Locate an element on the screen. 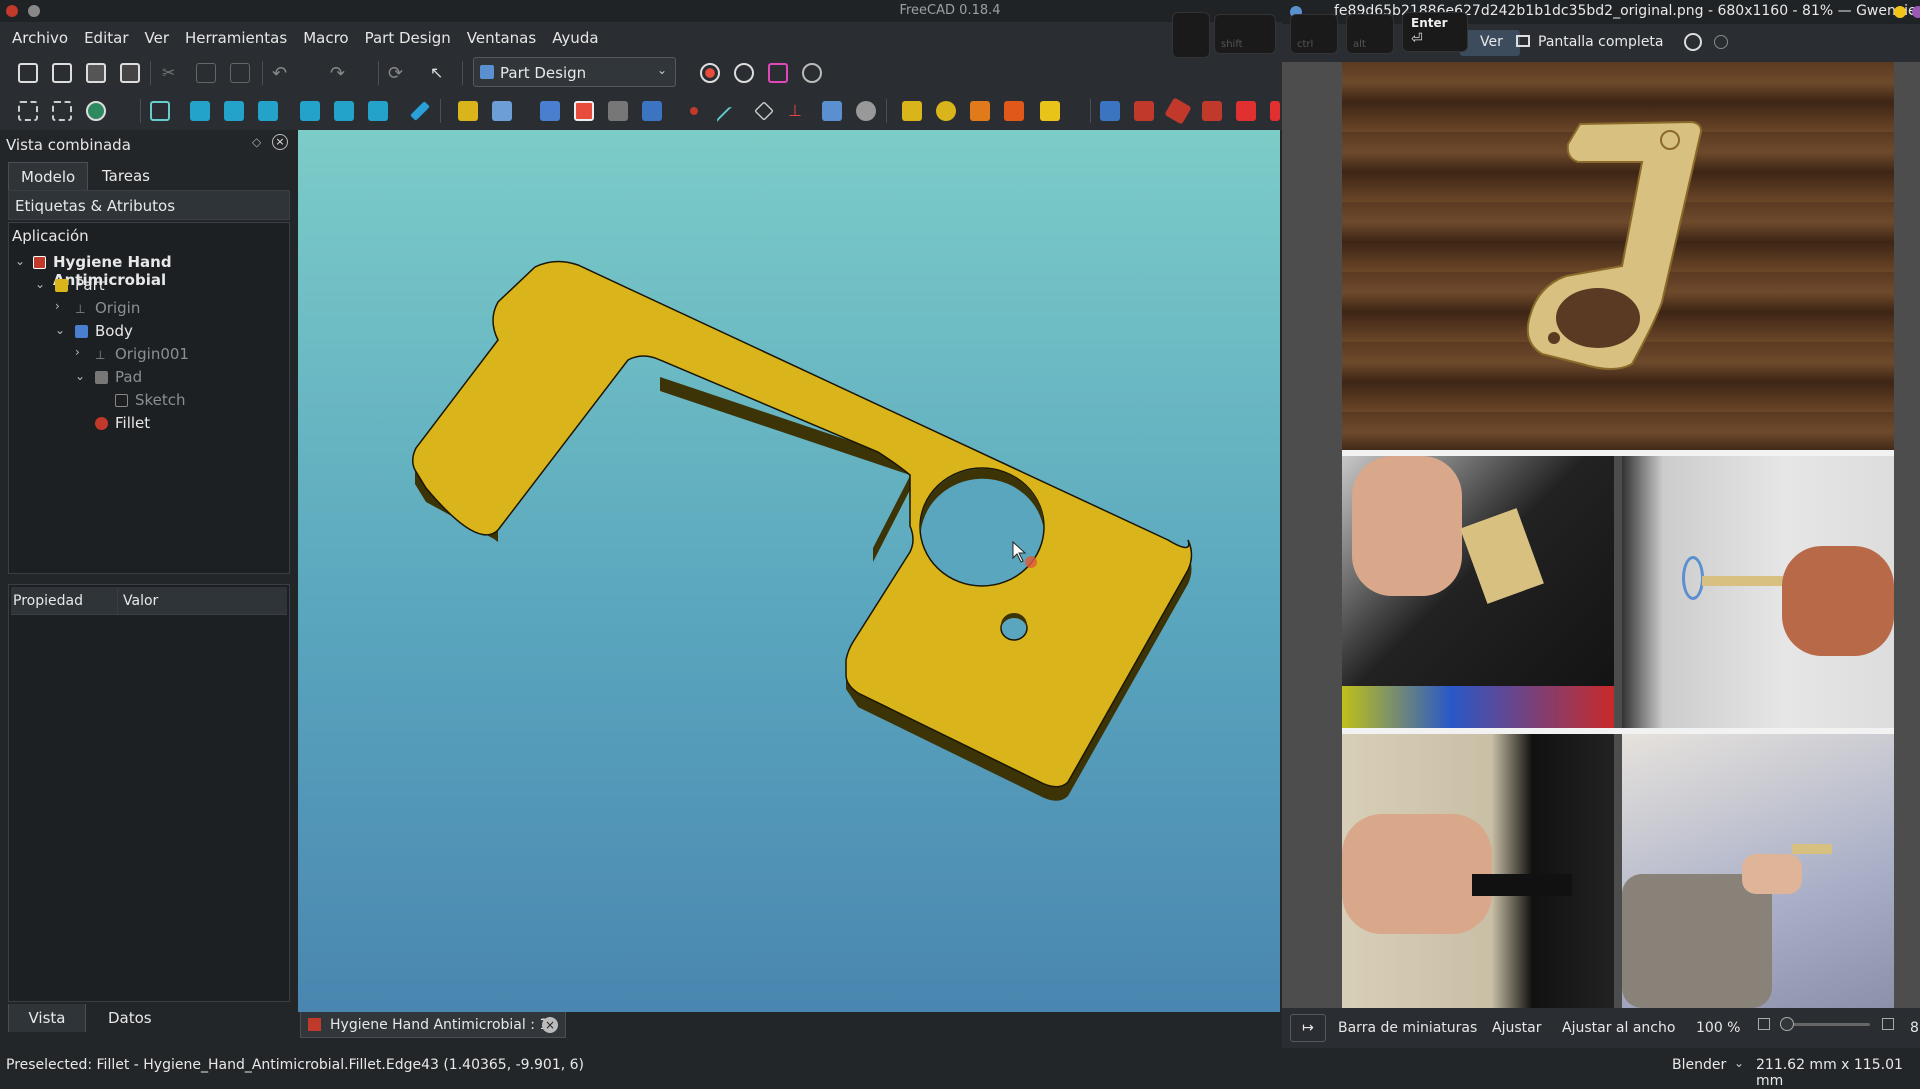 This screenshot has height=1089, width=1920. measure-icon is located at coordinates (420, 111).